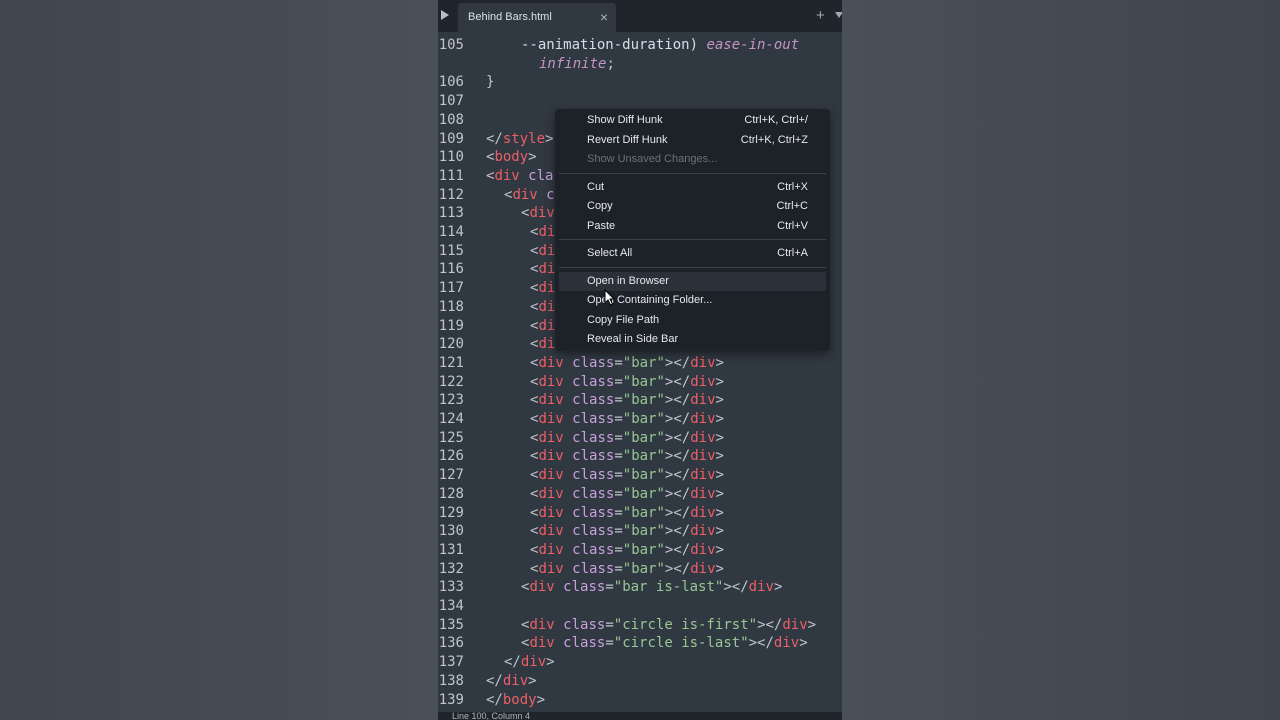  What do you see at coordinates (692, 140) in the screenshot?
I see `menu-item-revert-diff-hunk: Revert Diff Hunk Ctrl+K, Ctrl+Z` at bounding box center [692, 140].